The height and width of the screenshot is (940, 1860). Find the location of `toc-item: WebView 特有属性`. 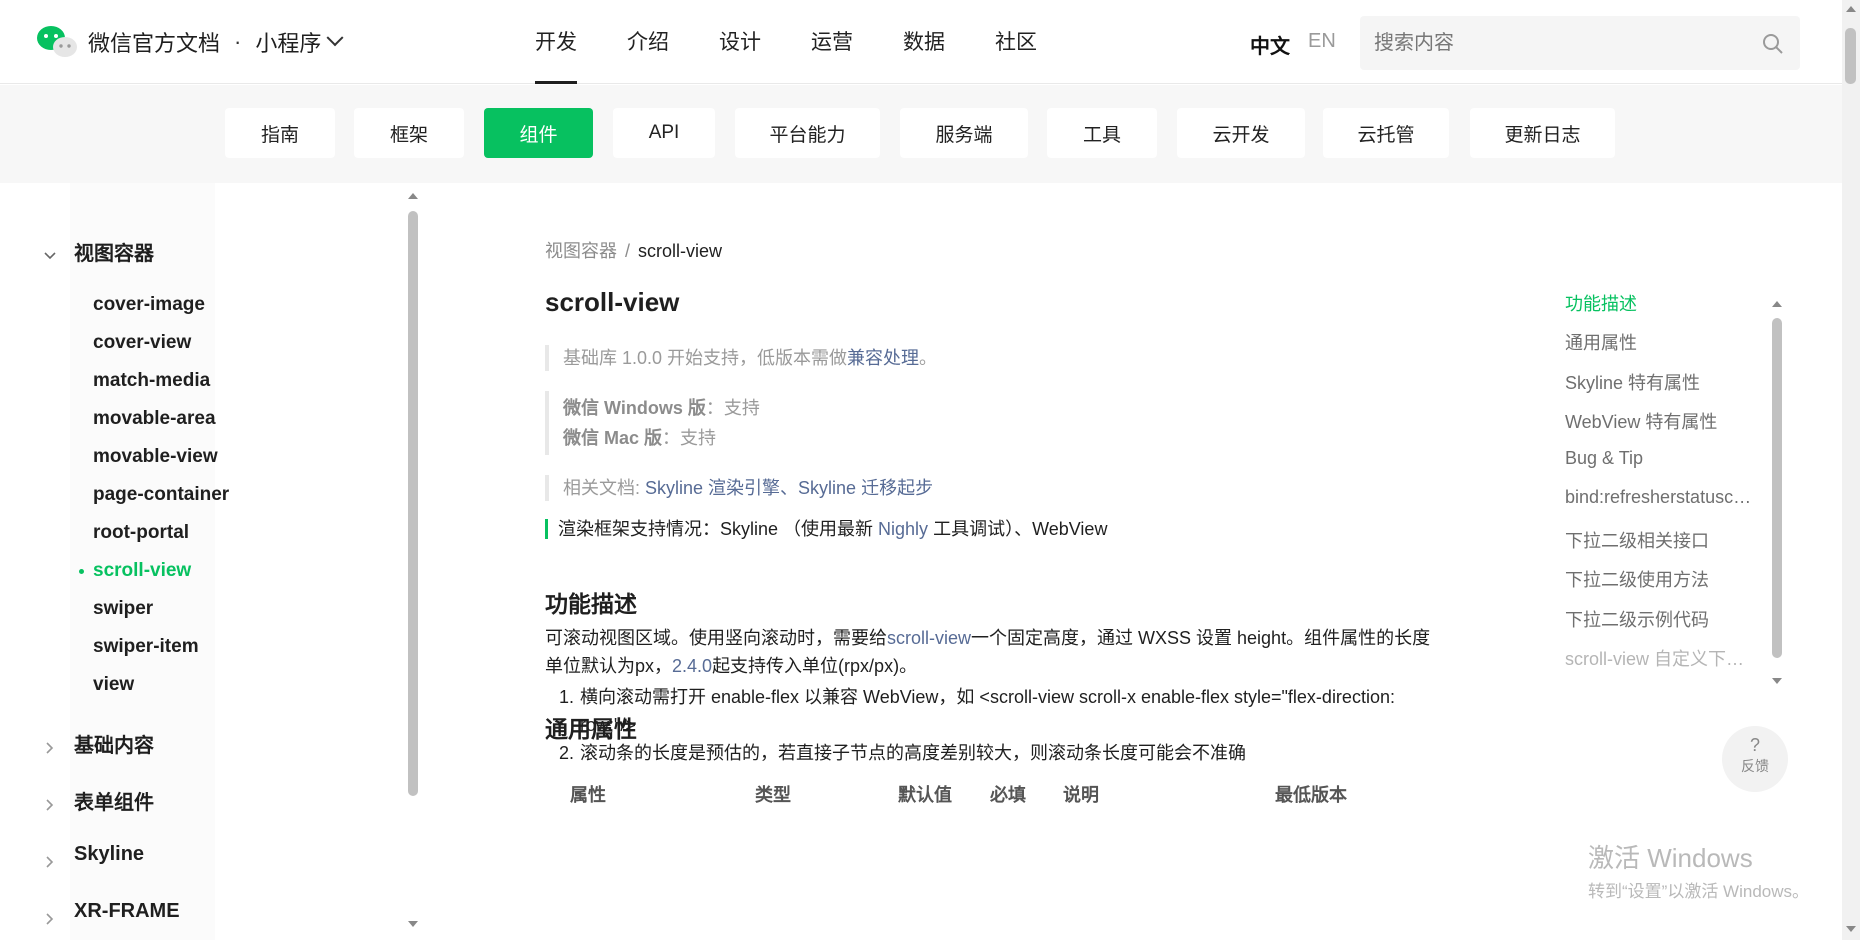

toc-item: WebView 特有属性 is located at coordinates (1660, 421).